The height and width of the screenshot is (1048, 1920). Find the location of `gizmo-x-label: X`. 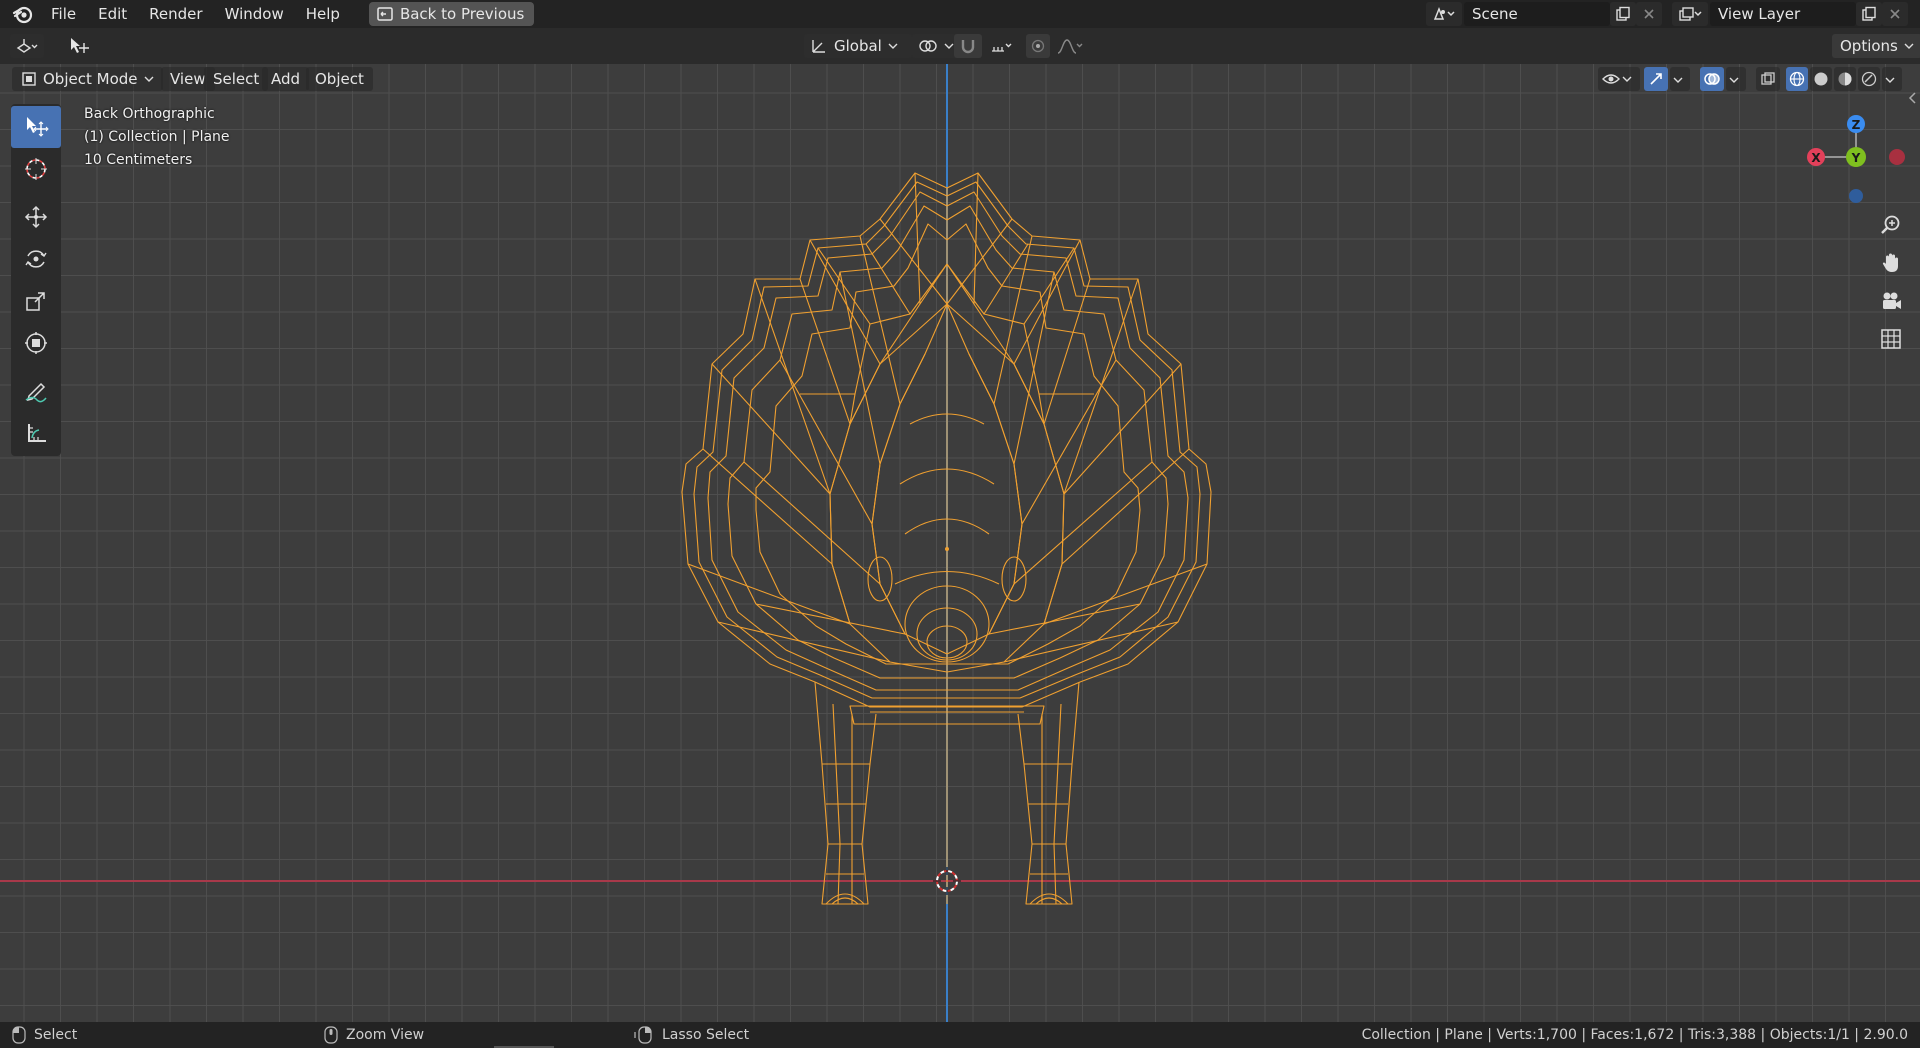

gizmo-x-label: X is located at coordinates (1816, 158).